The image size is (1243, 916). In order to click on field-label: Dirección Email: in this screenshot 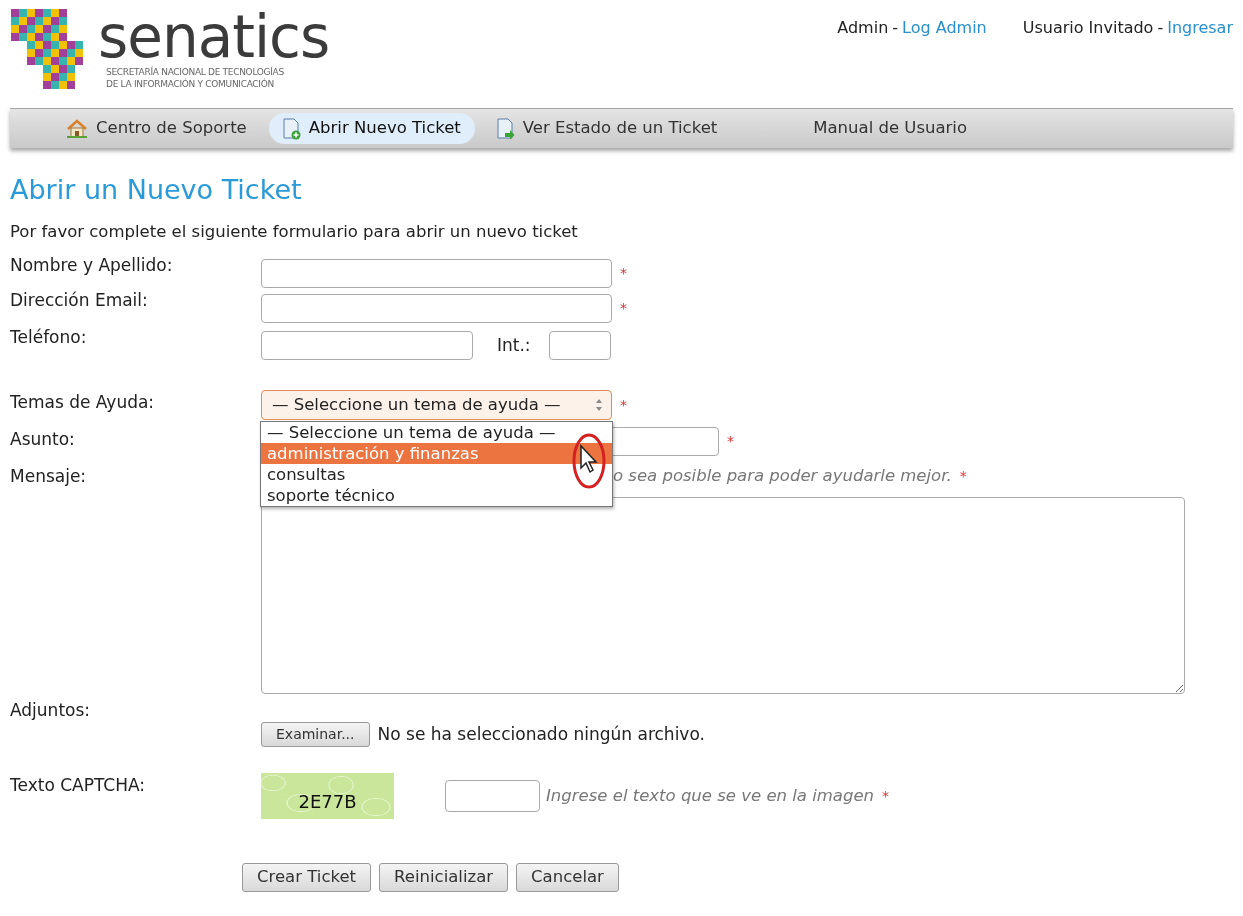, I will do `click(79, 301)`.